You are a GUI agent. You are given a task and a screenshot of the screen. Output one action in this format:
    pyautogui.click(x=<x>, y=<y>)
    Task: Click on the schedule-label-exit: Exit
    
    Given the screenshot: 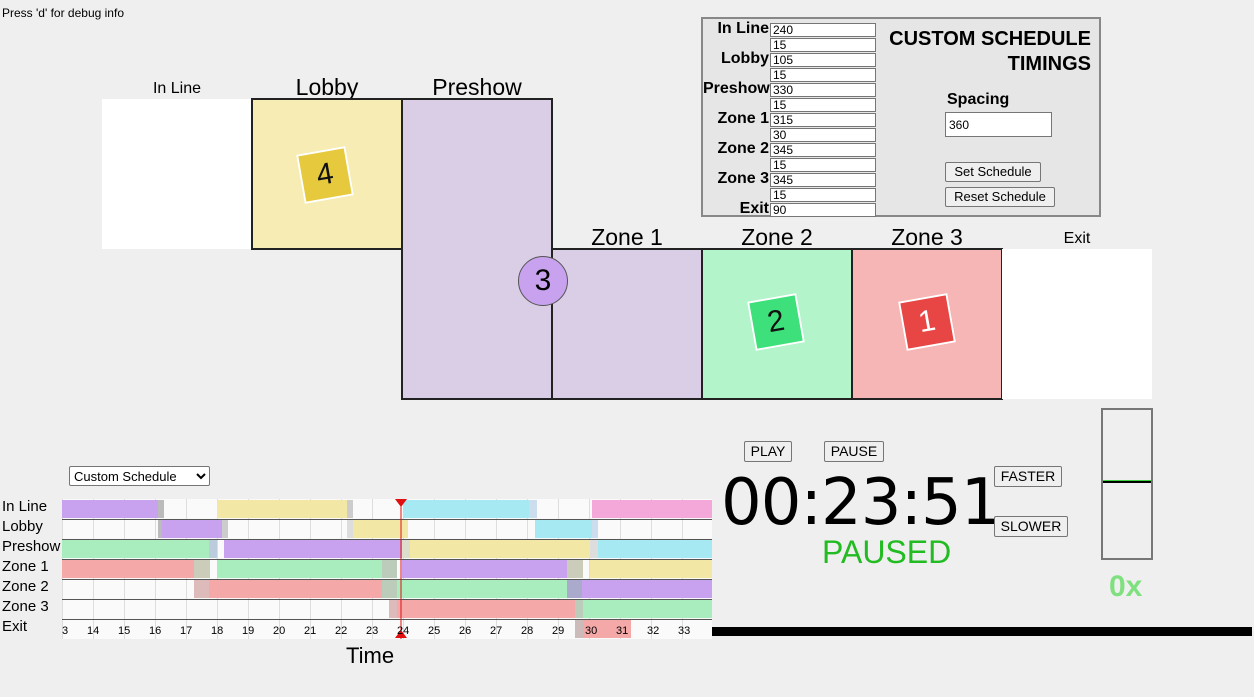 What is the action you would take?
    pyautogui.click(x=754, y=208)
    